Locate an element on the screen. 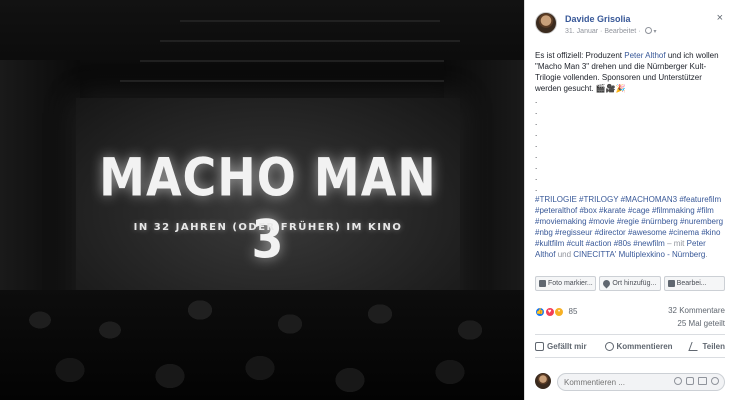  period-text: . is located at coordinates (706, 254).